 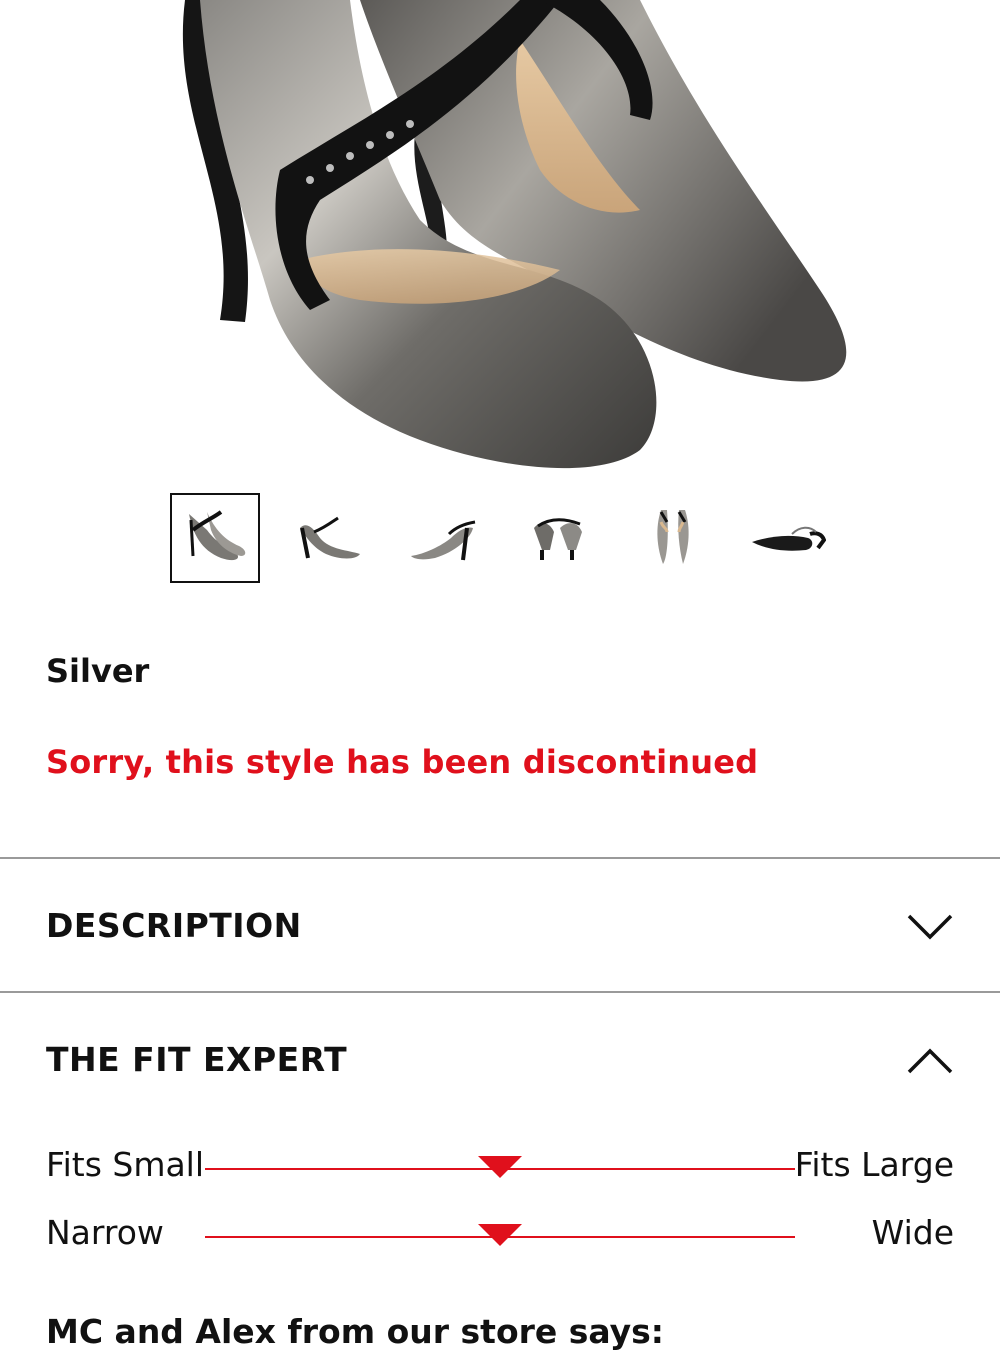 I want to click on thumbnail-inner-side, so click(x=445, y=538).